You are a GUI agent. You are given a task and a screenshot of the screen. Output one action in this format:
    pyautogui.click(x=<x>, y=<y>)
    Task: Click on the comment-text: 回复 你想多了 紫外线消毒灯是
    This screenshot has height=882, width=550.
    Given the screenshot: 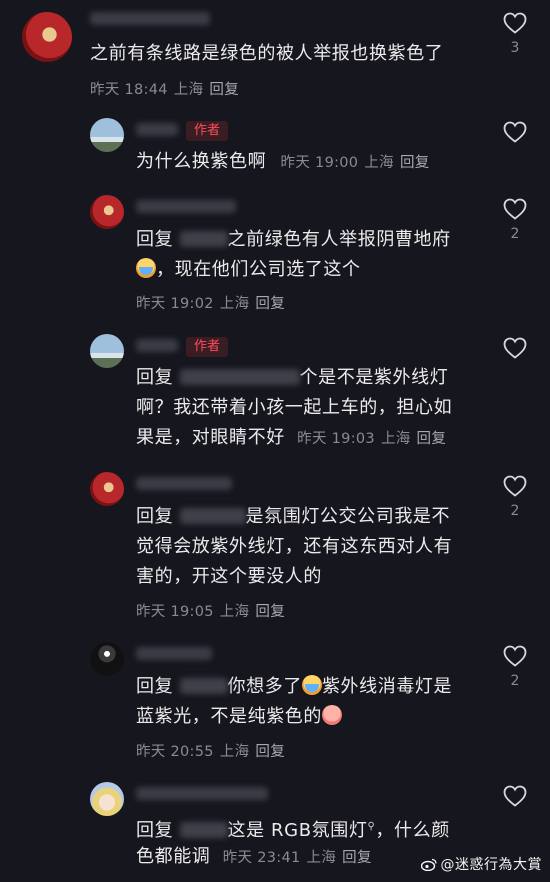 What is the action you would take?
    pyautogui.click(x=294, y=687)
    